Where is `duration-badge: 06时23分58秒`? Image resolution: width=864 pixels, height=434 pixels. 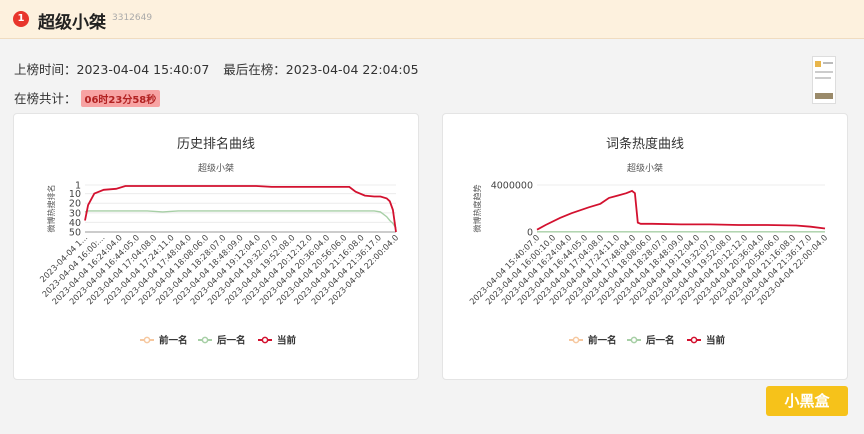 duration-badge: 06时23分58秒 is located at coordinates (120, 98).